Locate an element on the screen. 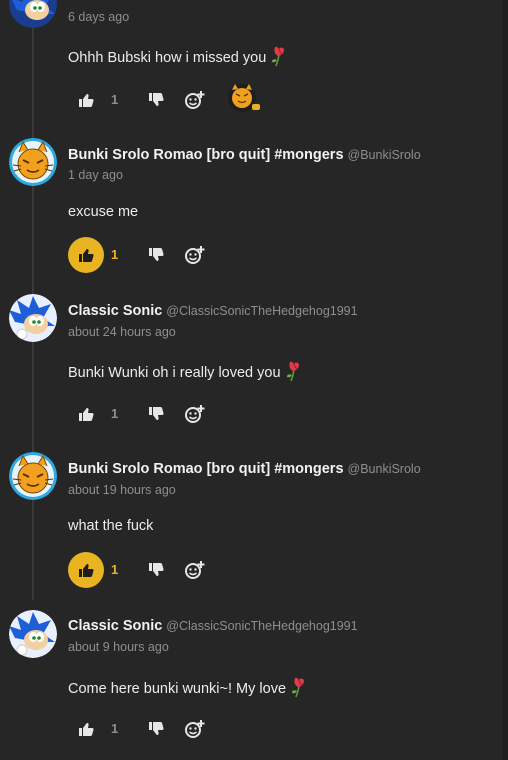 The width and height of the screenshot is (508, 760). orange-cat-emoji-icon is located at coordinates (244, 98).